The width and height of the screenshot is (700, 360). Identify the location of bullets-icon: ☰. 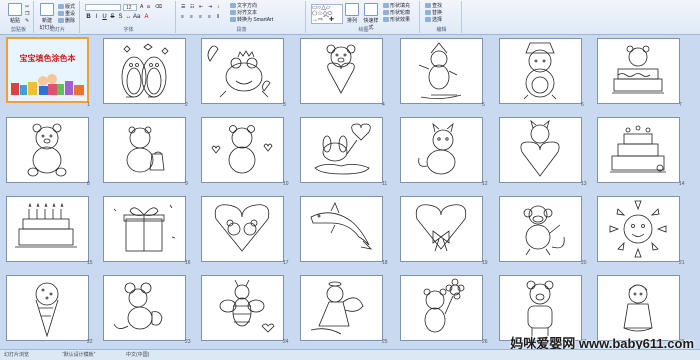
(183, 7).